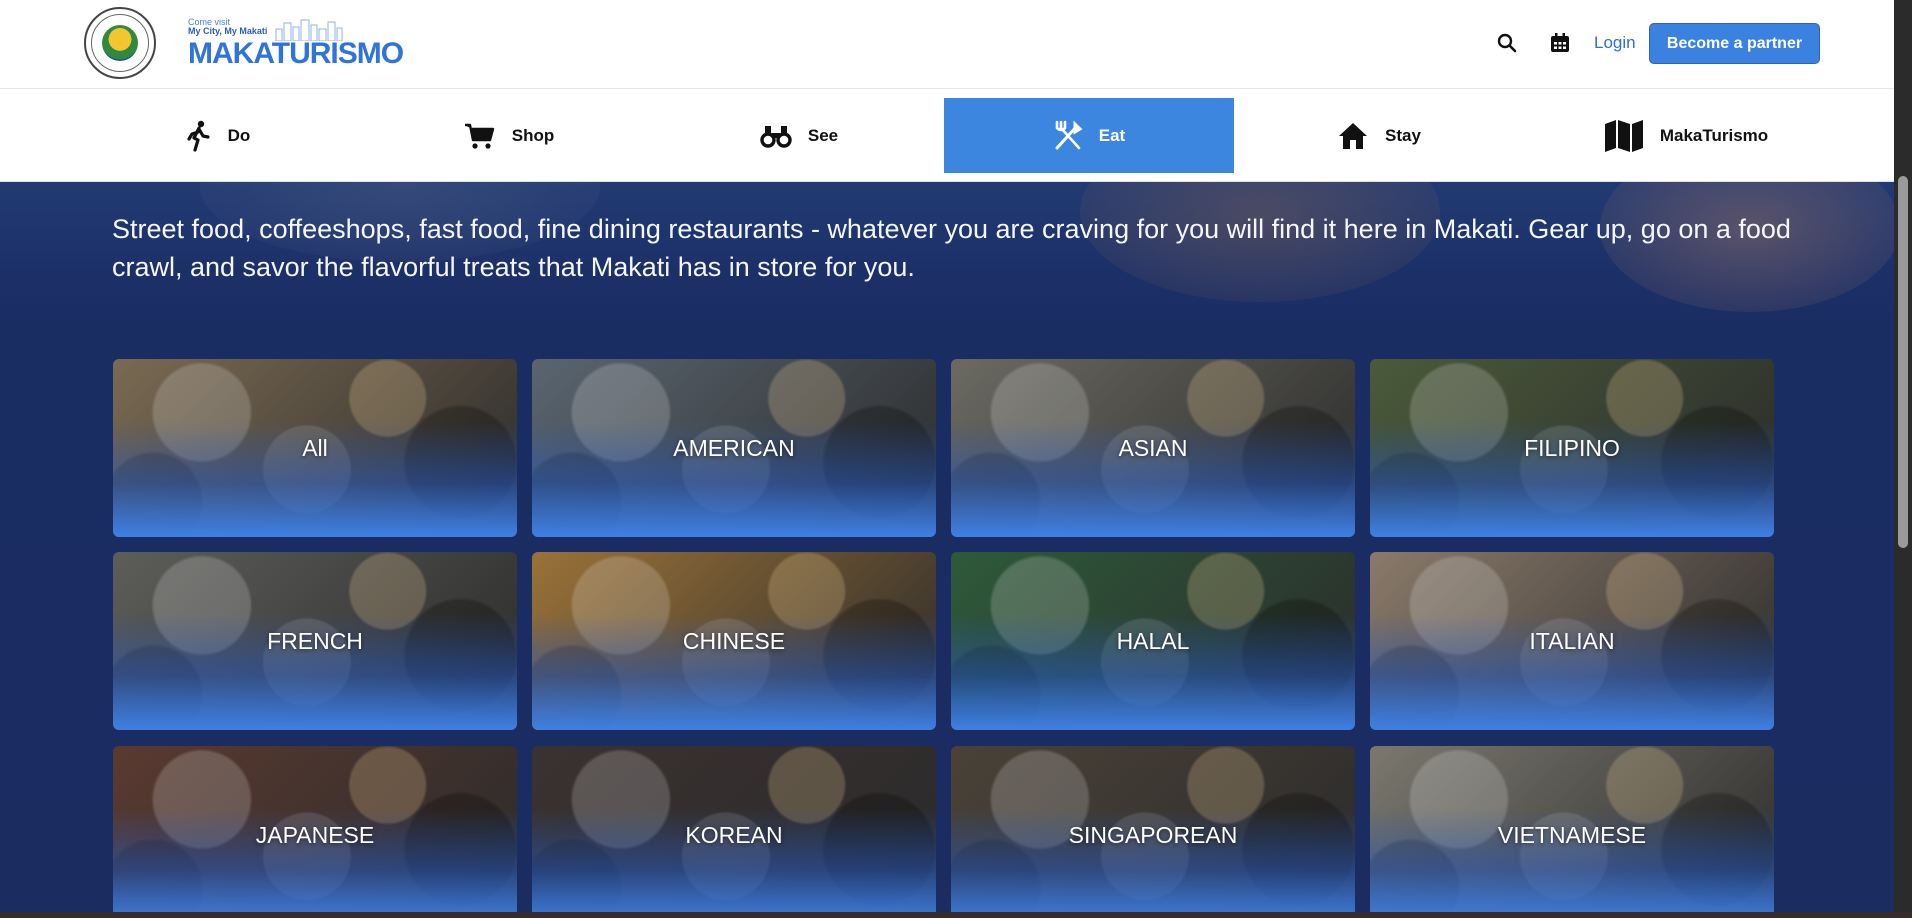 This screenshot has width=1912, height=918. I want to click on card-label: ITALIAN, so click(1572, 640).